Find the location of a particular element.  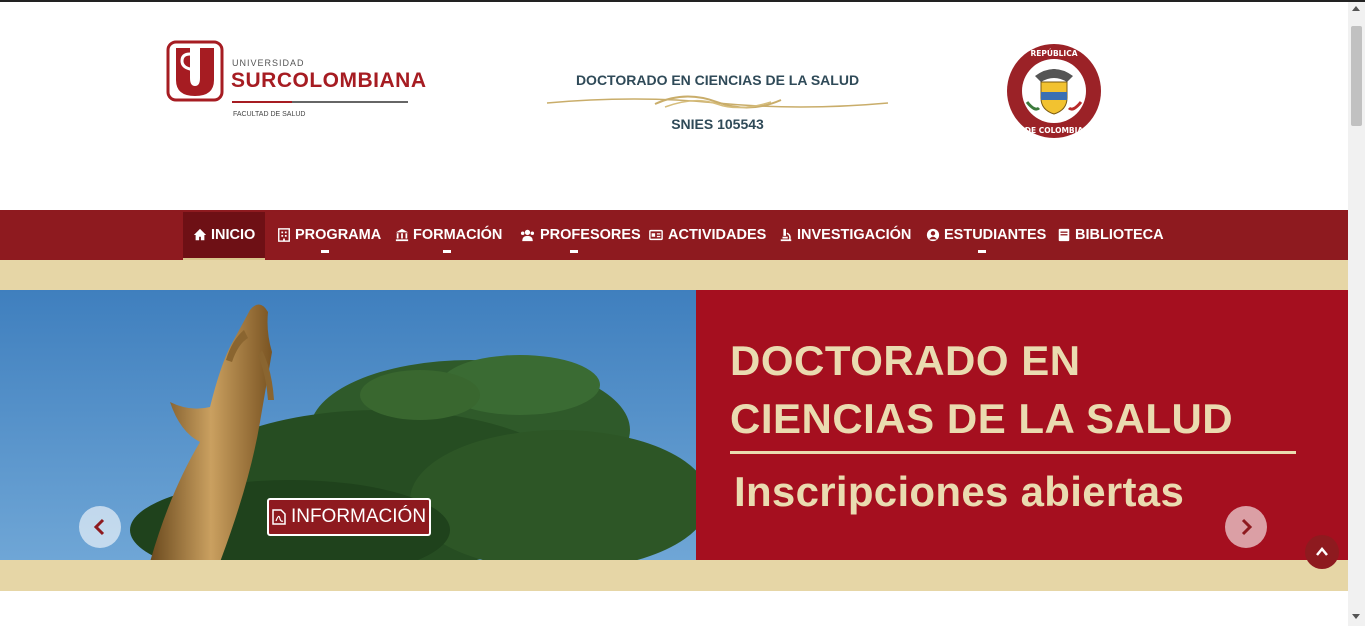

information-button-label: INFORMACIÓN is located at coordinates (358, 516).